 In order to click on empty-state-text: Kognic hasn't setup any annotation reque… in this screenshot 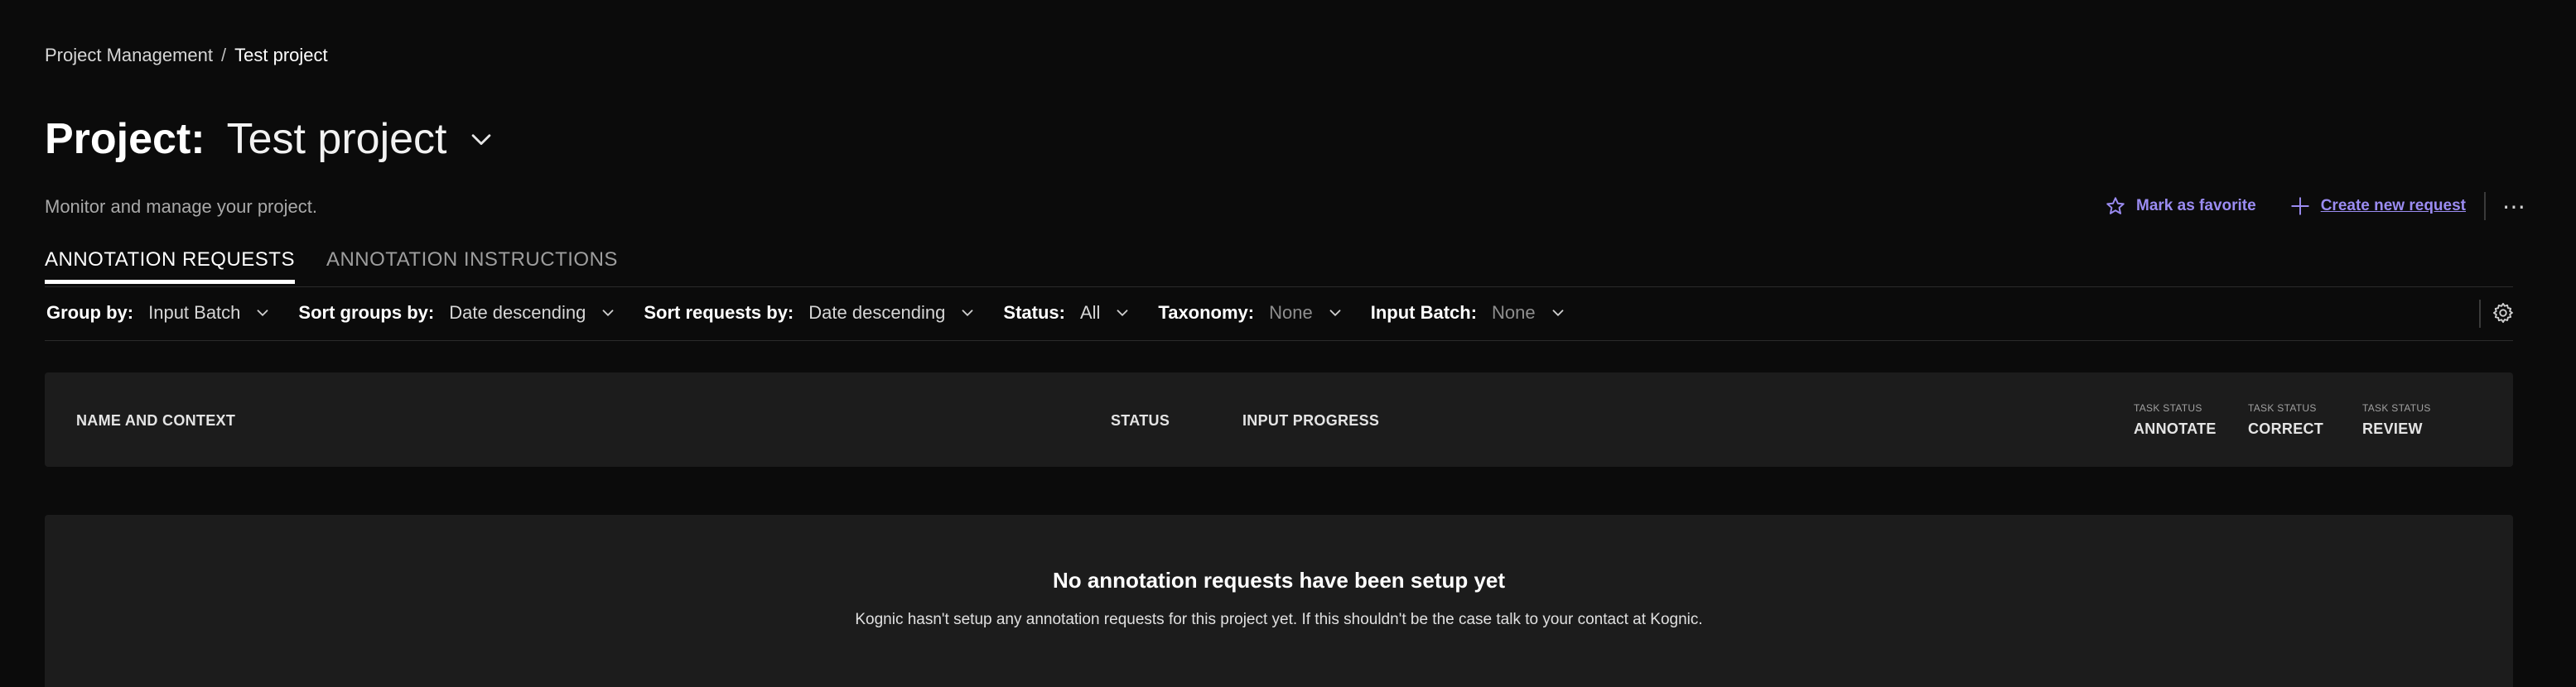, I will do `click(1279, 619)`.